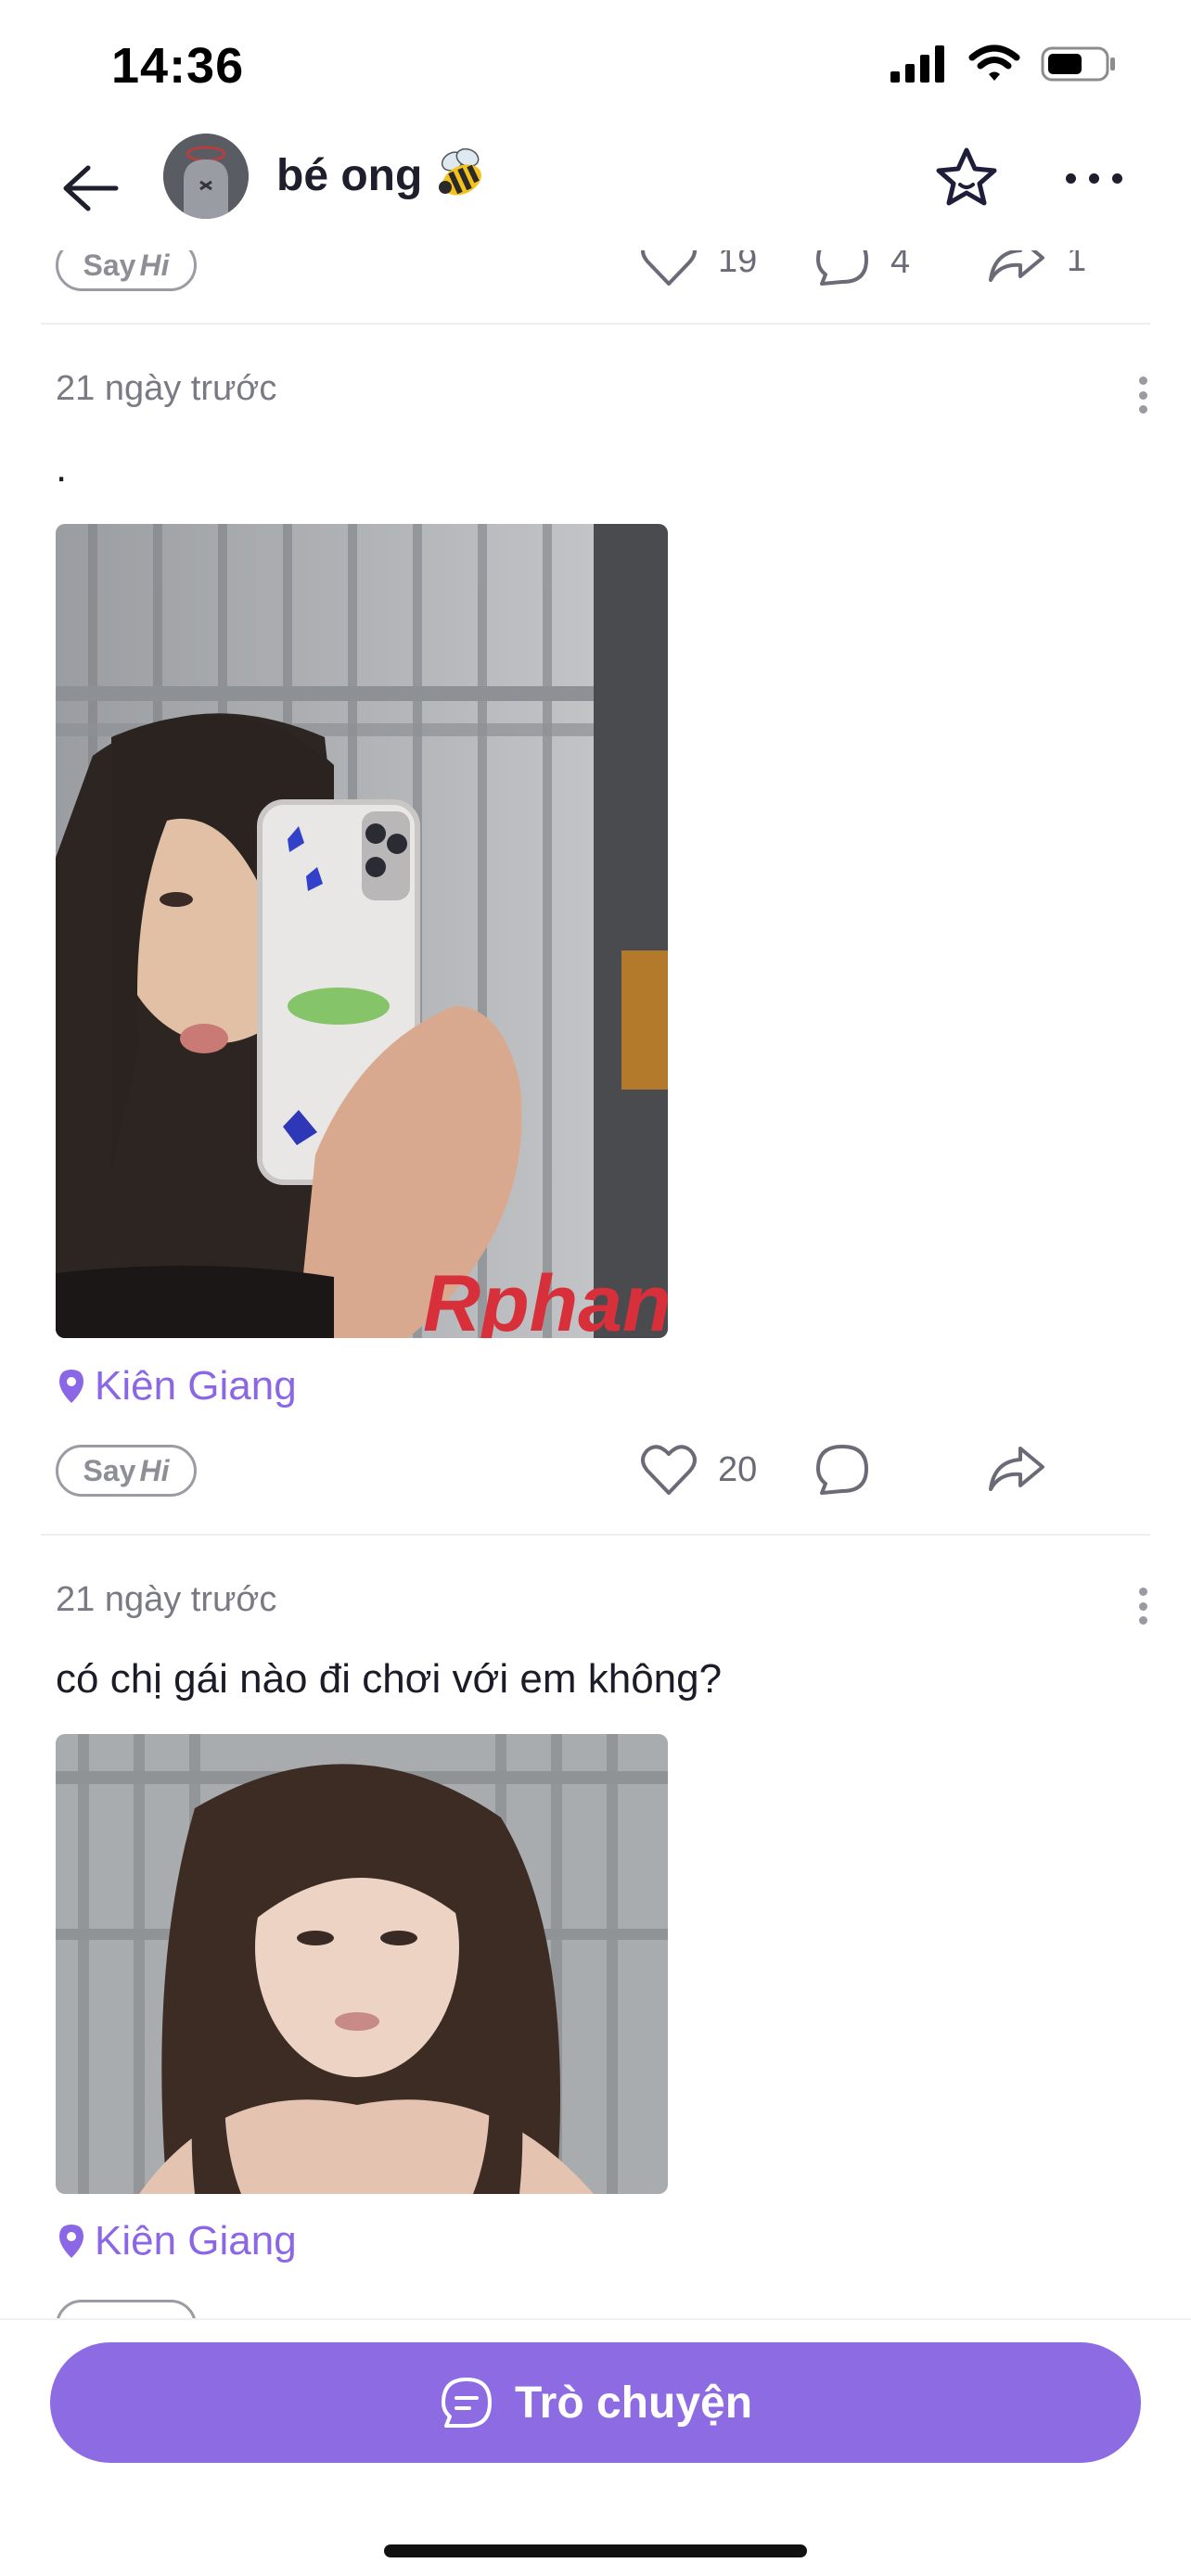  Describe the element at coordinates (466, 2403) in the screenshot. I see `chat-bubble-icon` at that location.